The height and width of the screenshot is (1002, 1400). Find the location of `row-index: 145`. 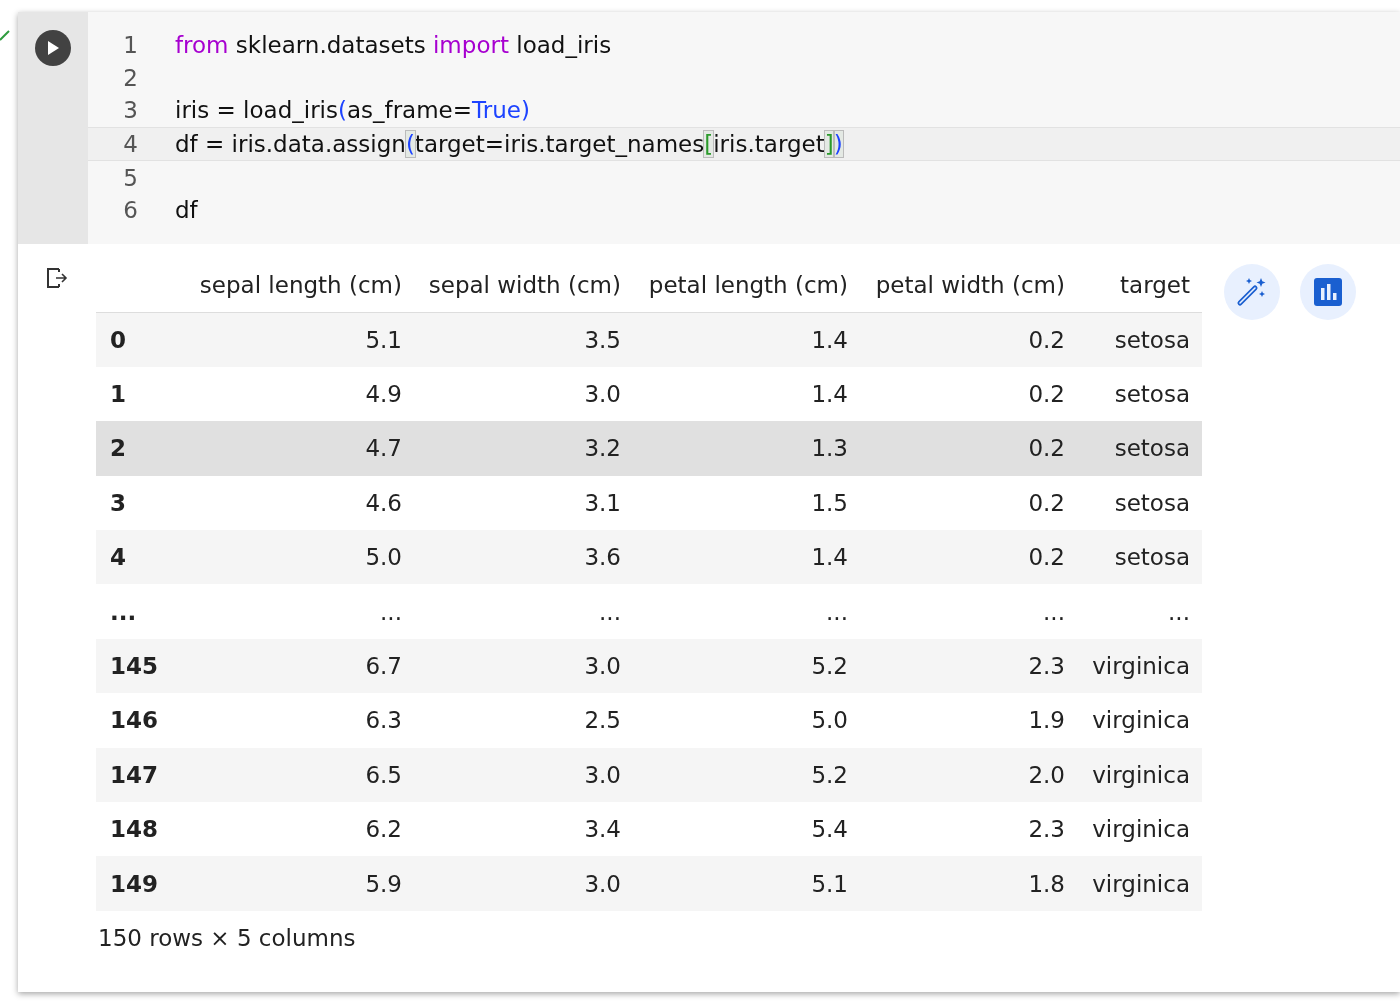

row-index: 145 is located at coordinates (140, 666).